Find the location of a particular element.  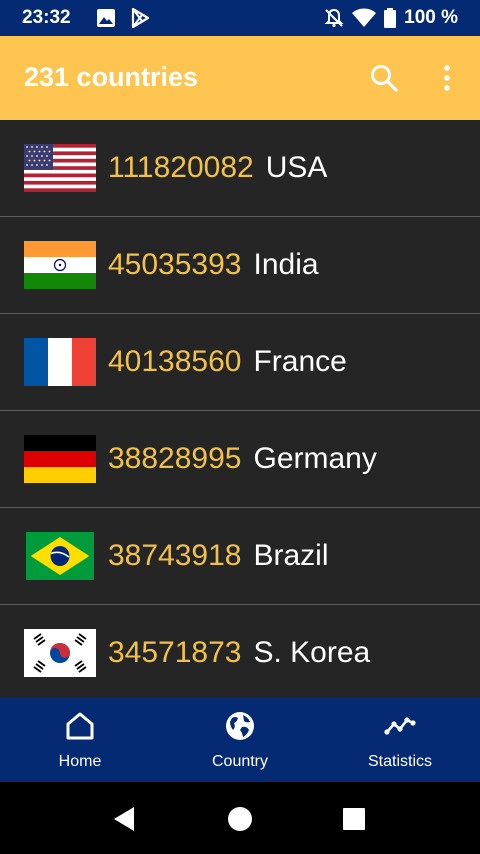

recents-icon is located at coordinates (354, 819).